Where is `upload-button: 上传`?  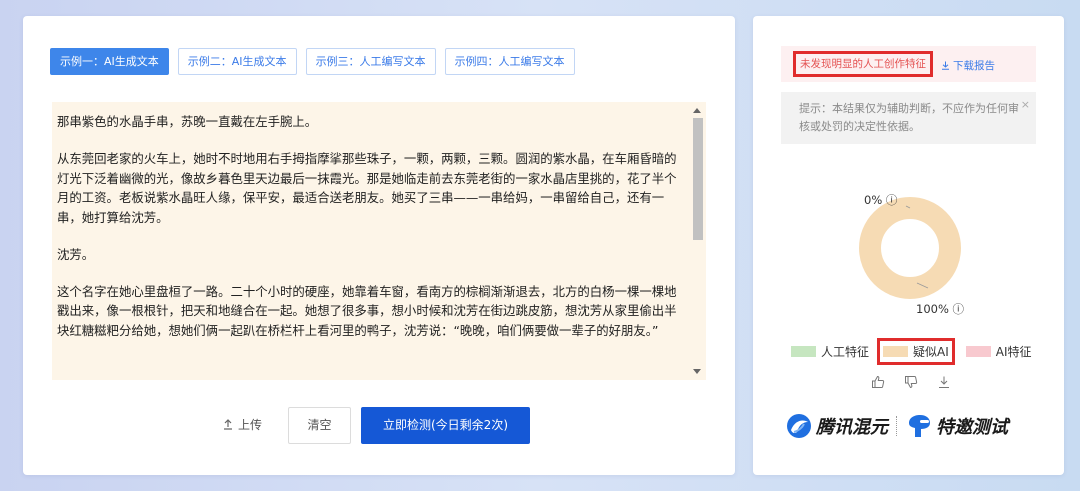
upload-button: 上传 is located at coordinates (242, 424).